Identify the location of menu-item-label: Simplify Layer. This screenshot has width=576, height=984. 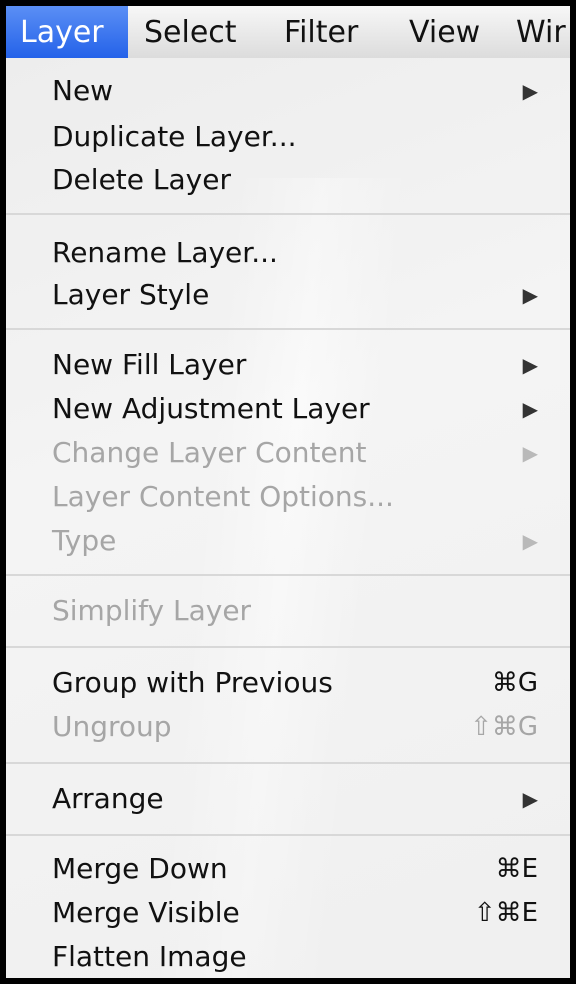
(152, 610).